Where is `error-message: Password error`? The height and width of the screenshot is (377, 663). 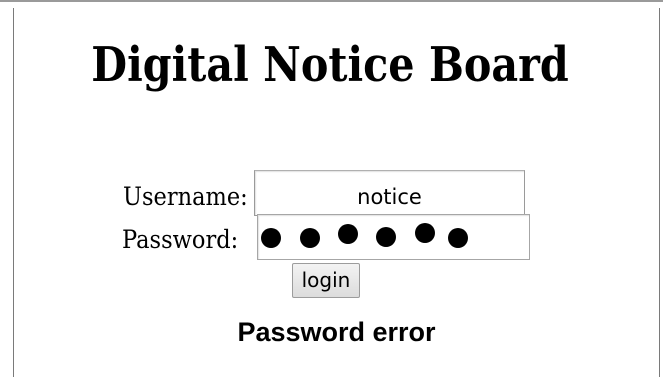 error-message: Password error is located at coordinates (336, 332).